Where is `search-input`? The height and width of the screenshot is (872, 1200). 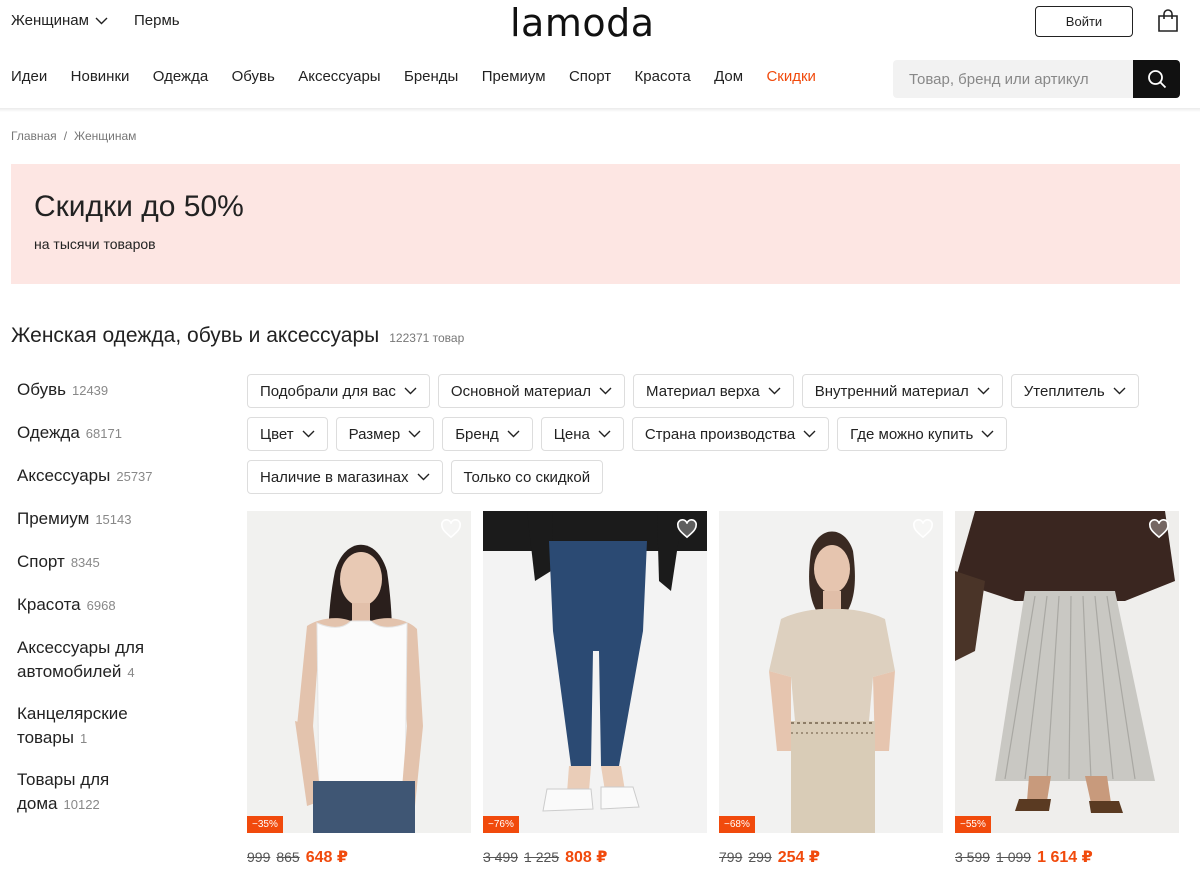
search-input is located at coordinates (1013, 79).